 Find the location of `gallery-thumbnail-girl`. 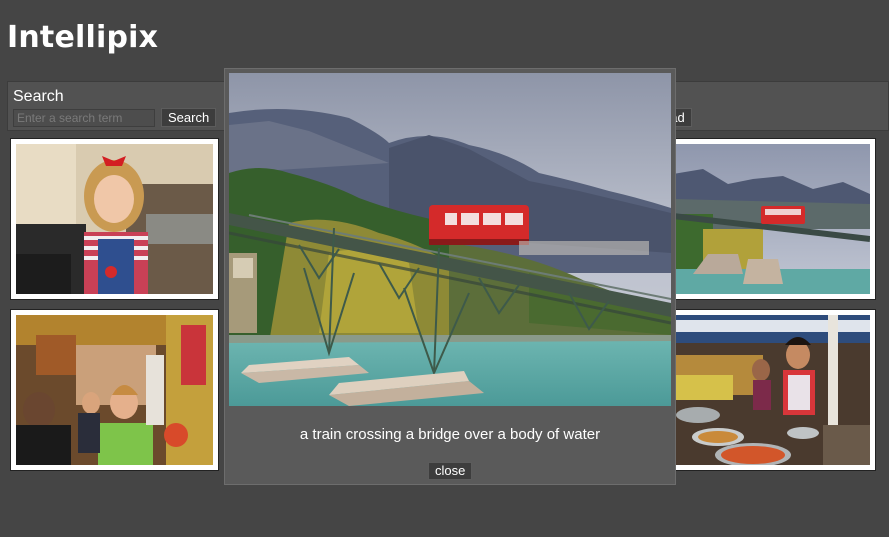

gallery-thumbnail-girl is located at coordinates (114, 219).